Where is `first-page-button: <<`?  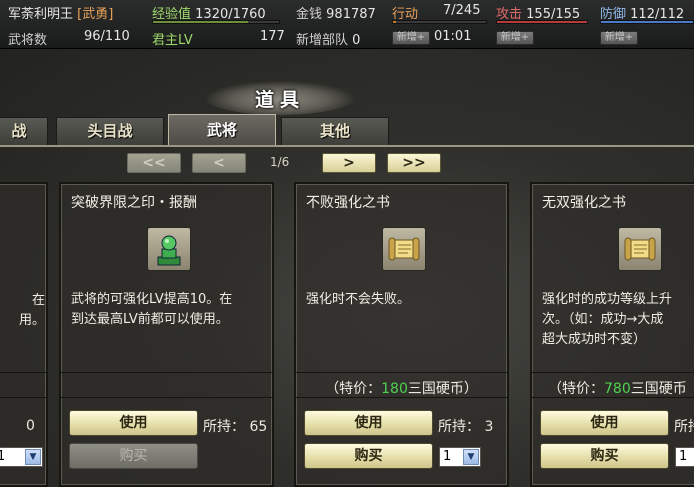
first-page-button: << is located at coordinates (154, 163).